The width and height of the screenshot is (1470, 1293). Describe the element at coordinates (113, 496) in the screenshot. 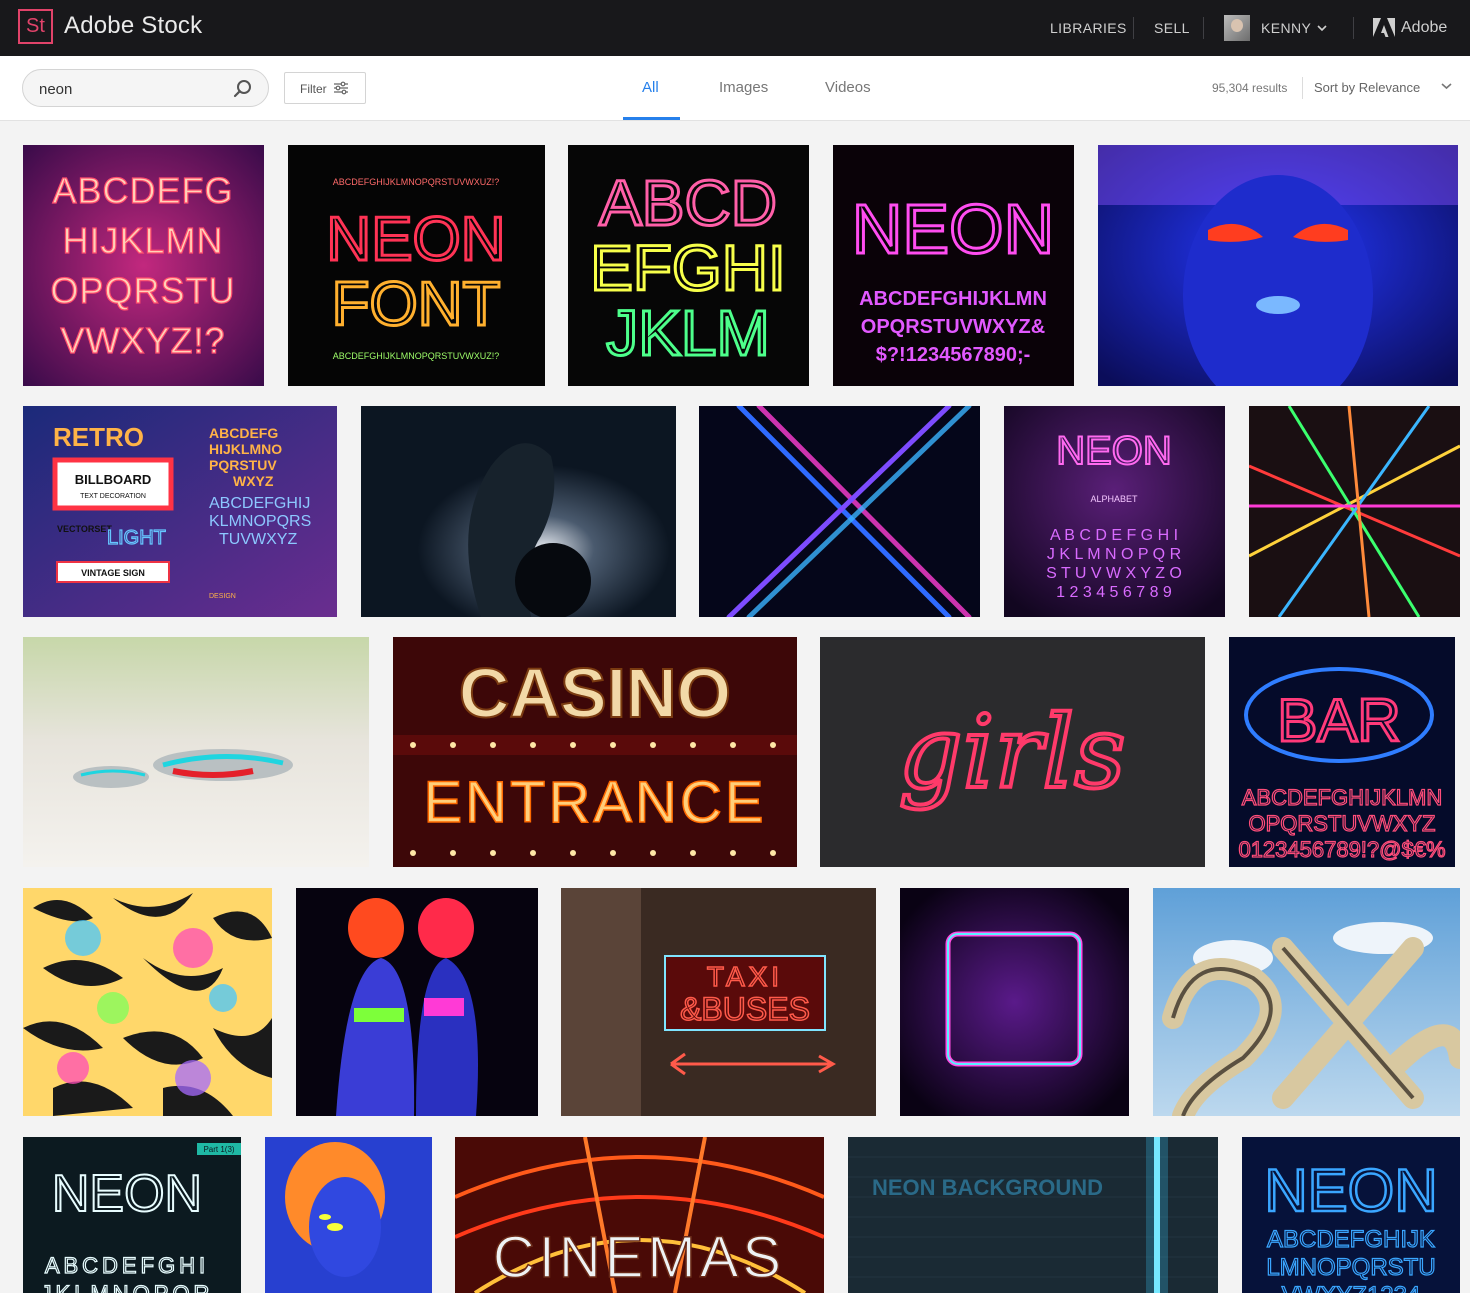

I see `thumb-text: TEXT DECORATION` at that location.